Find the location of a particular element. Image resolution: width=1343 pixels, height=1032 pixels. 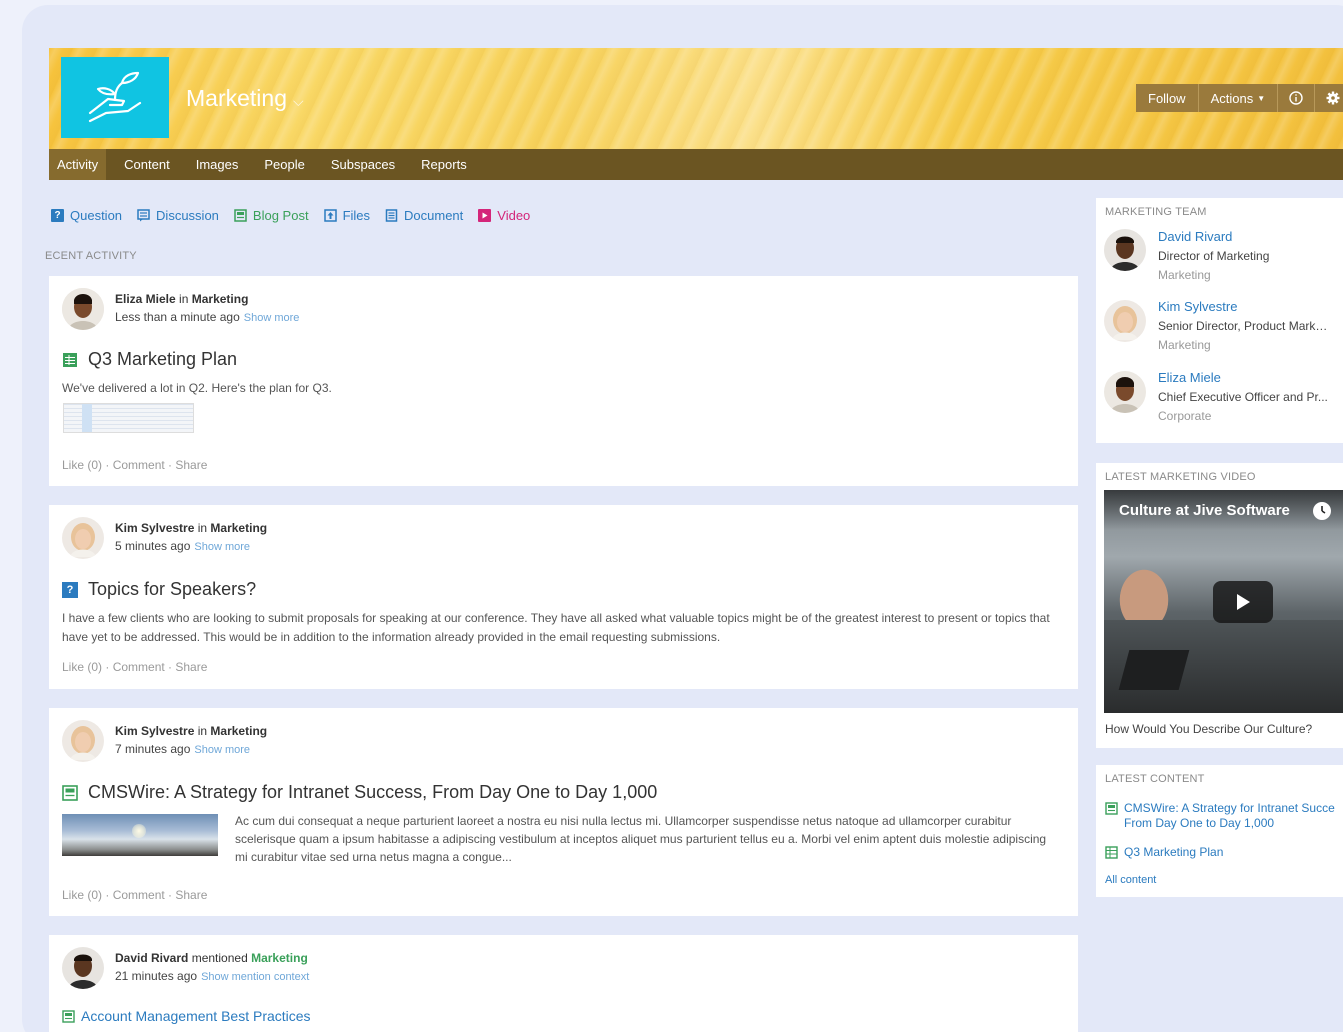

tab-reports: Reports is located at coordinates (444, 164).